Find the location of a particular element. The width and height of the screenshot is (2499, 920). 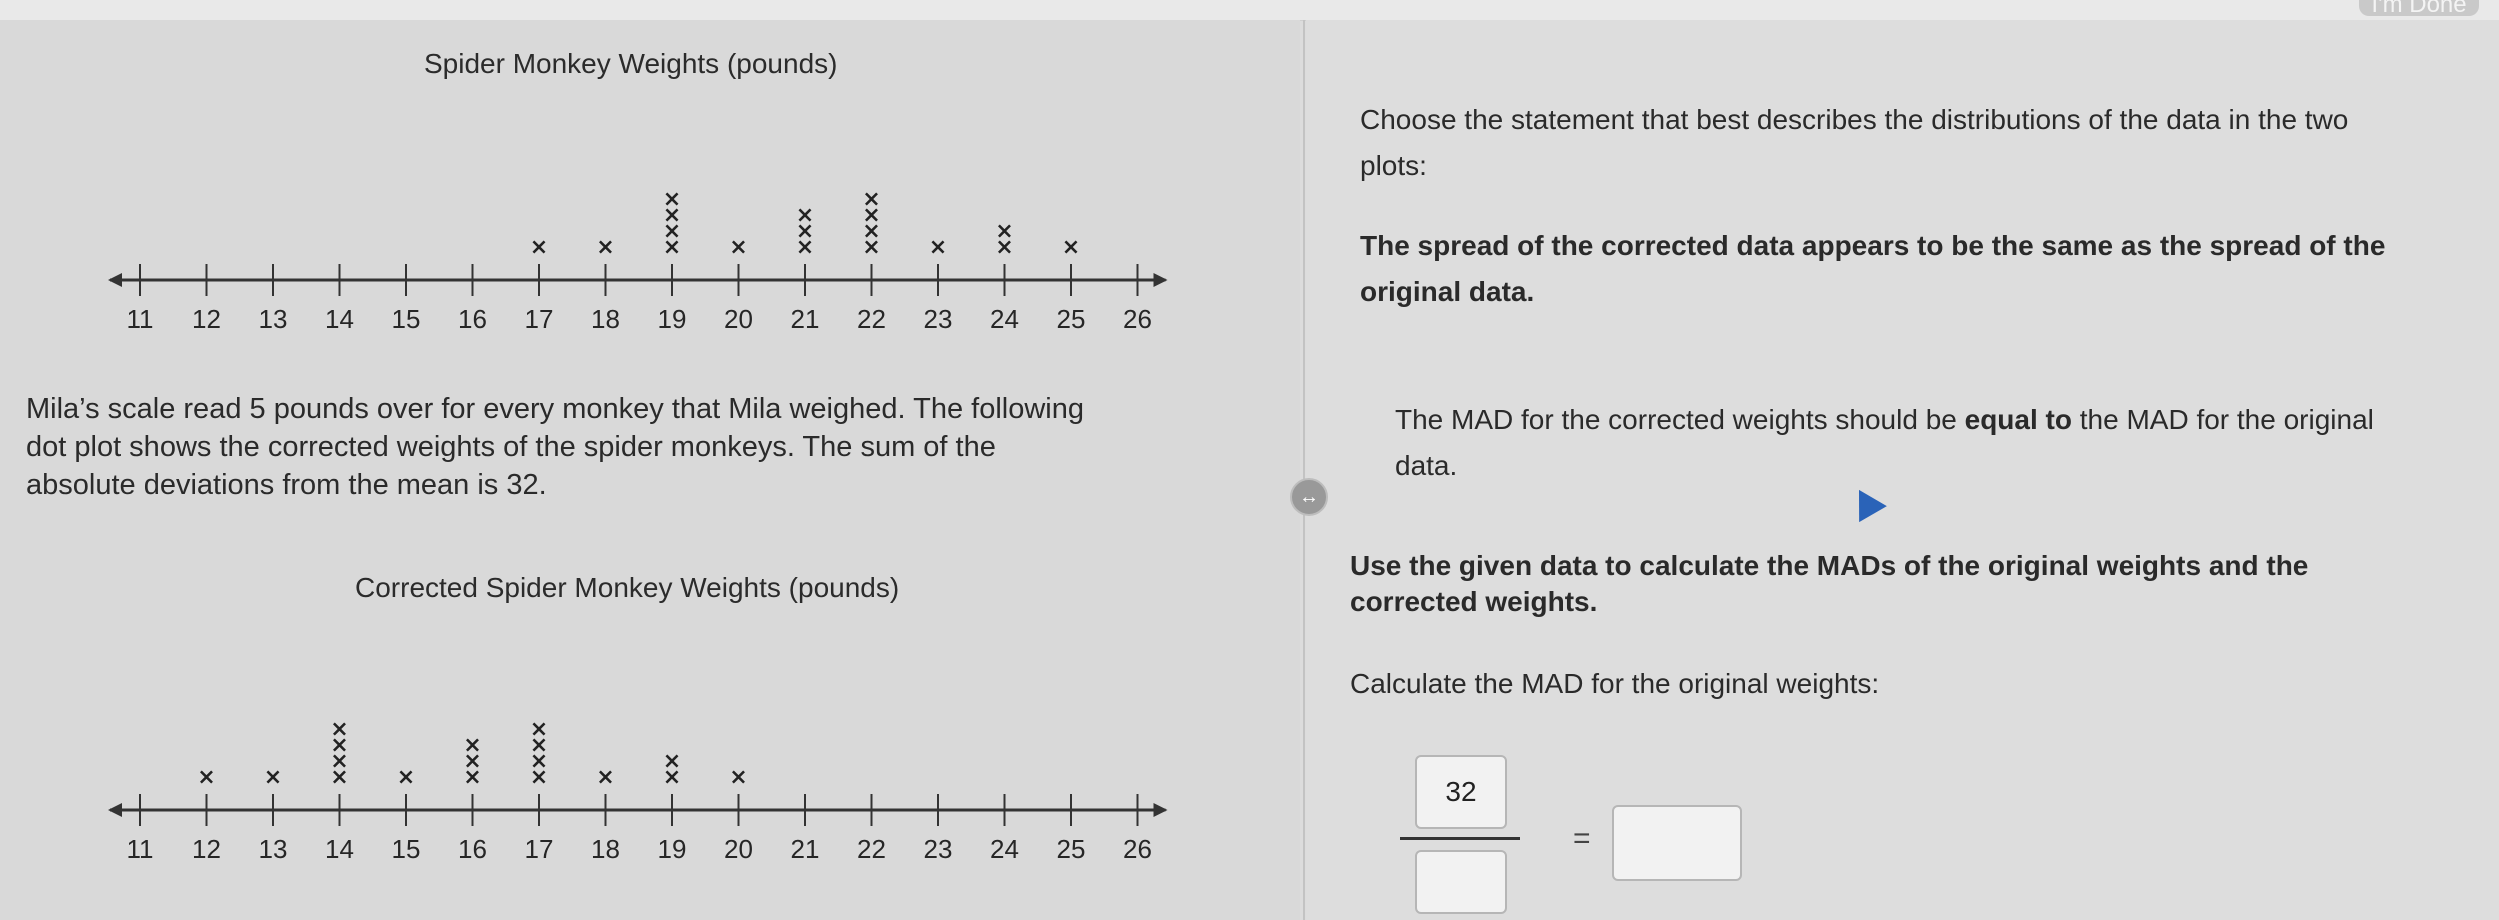

im-done-button: I'm Done is located at coordinates (2419, 9).